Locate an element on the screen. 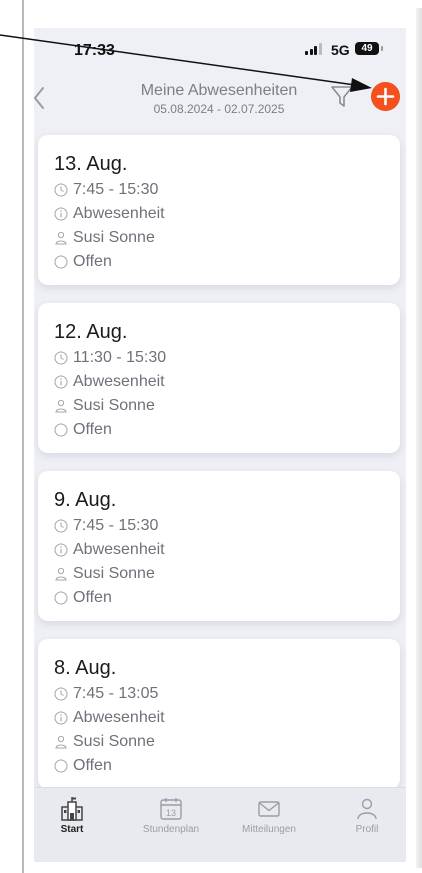 The width and height of the screenshot is (422, 873). tab-start: Start is located at coordinates (75, 821).